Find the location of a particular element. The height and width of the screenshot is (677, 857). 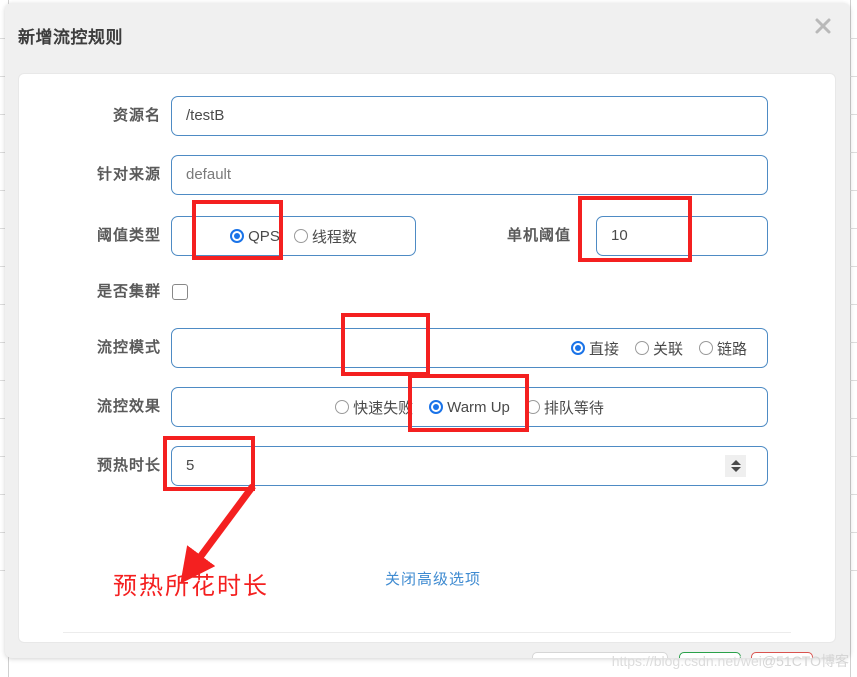

watermark-url: https://blog.csdn.net/wei is located at coordinates (686, 661).